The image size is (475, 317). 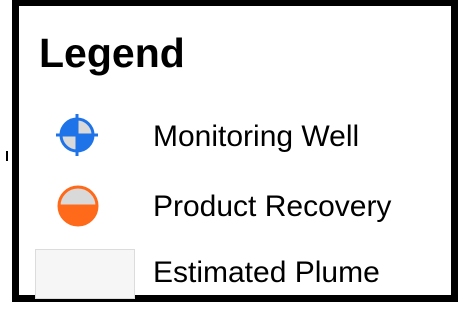 What do you see at coordinates (256, 136) in the screenshot?
I see `legend-item-label: Monitoring Well` at bounding box center [256, 136].